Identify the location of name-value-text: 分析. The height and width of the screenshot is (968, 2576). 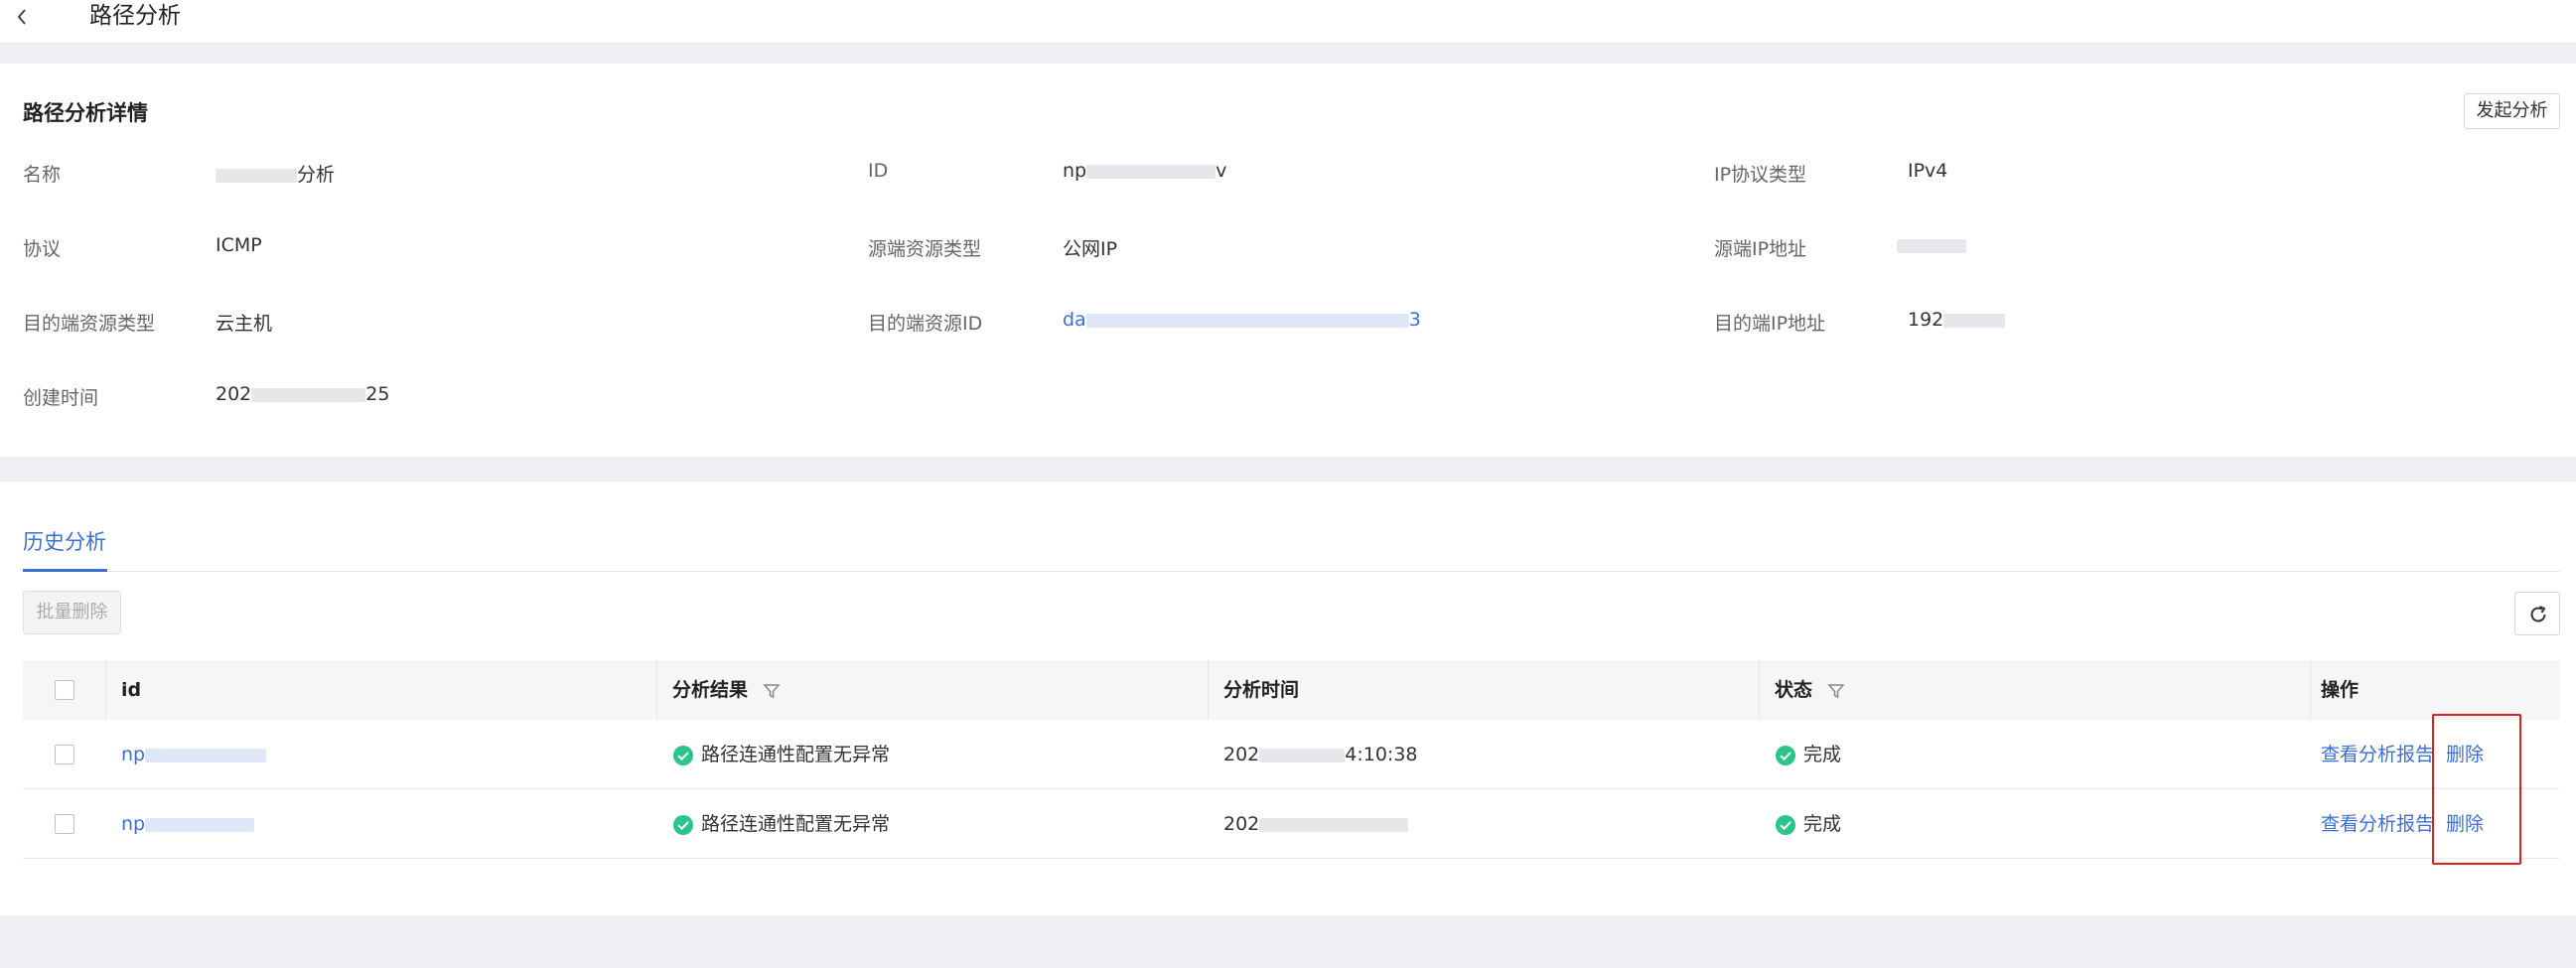
(317, 175).